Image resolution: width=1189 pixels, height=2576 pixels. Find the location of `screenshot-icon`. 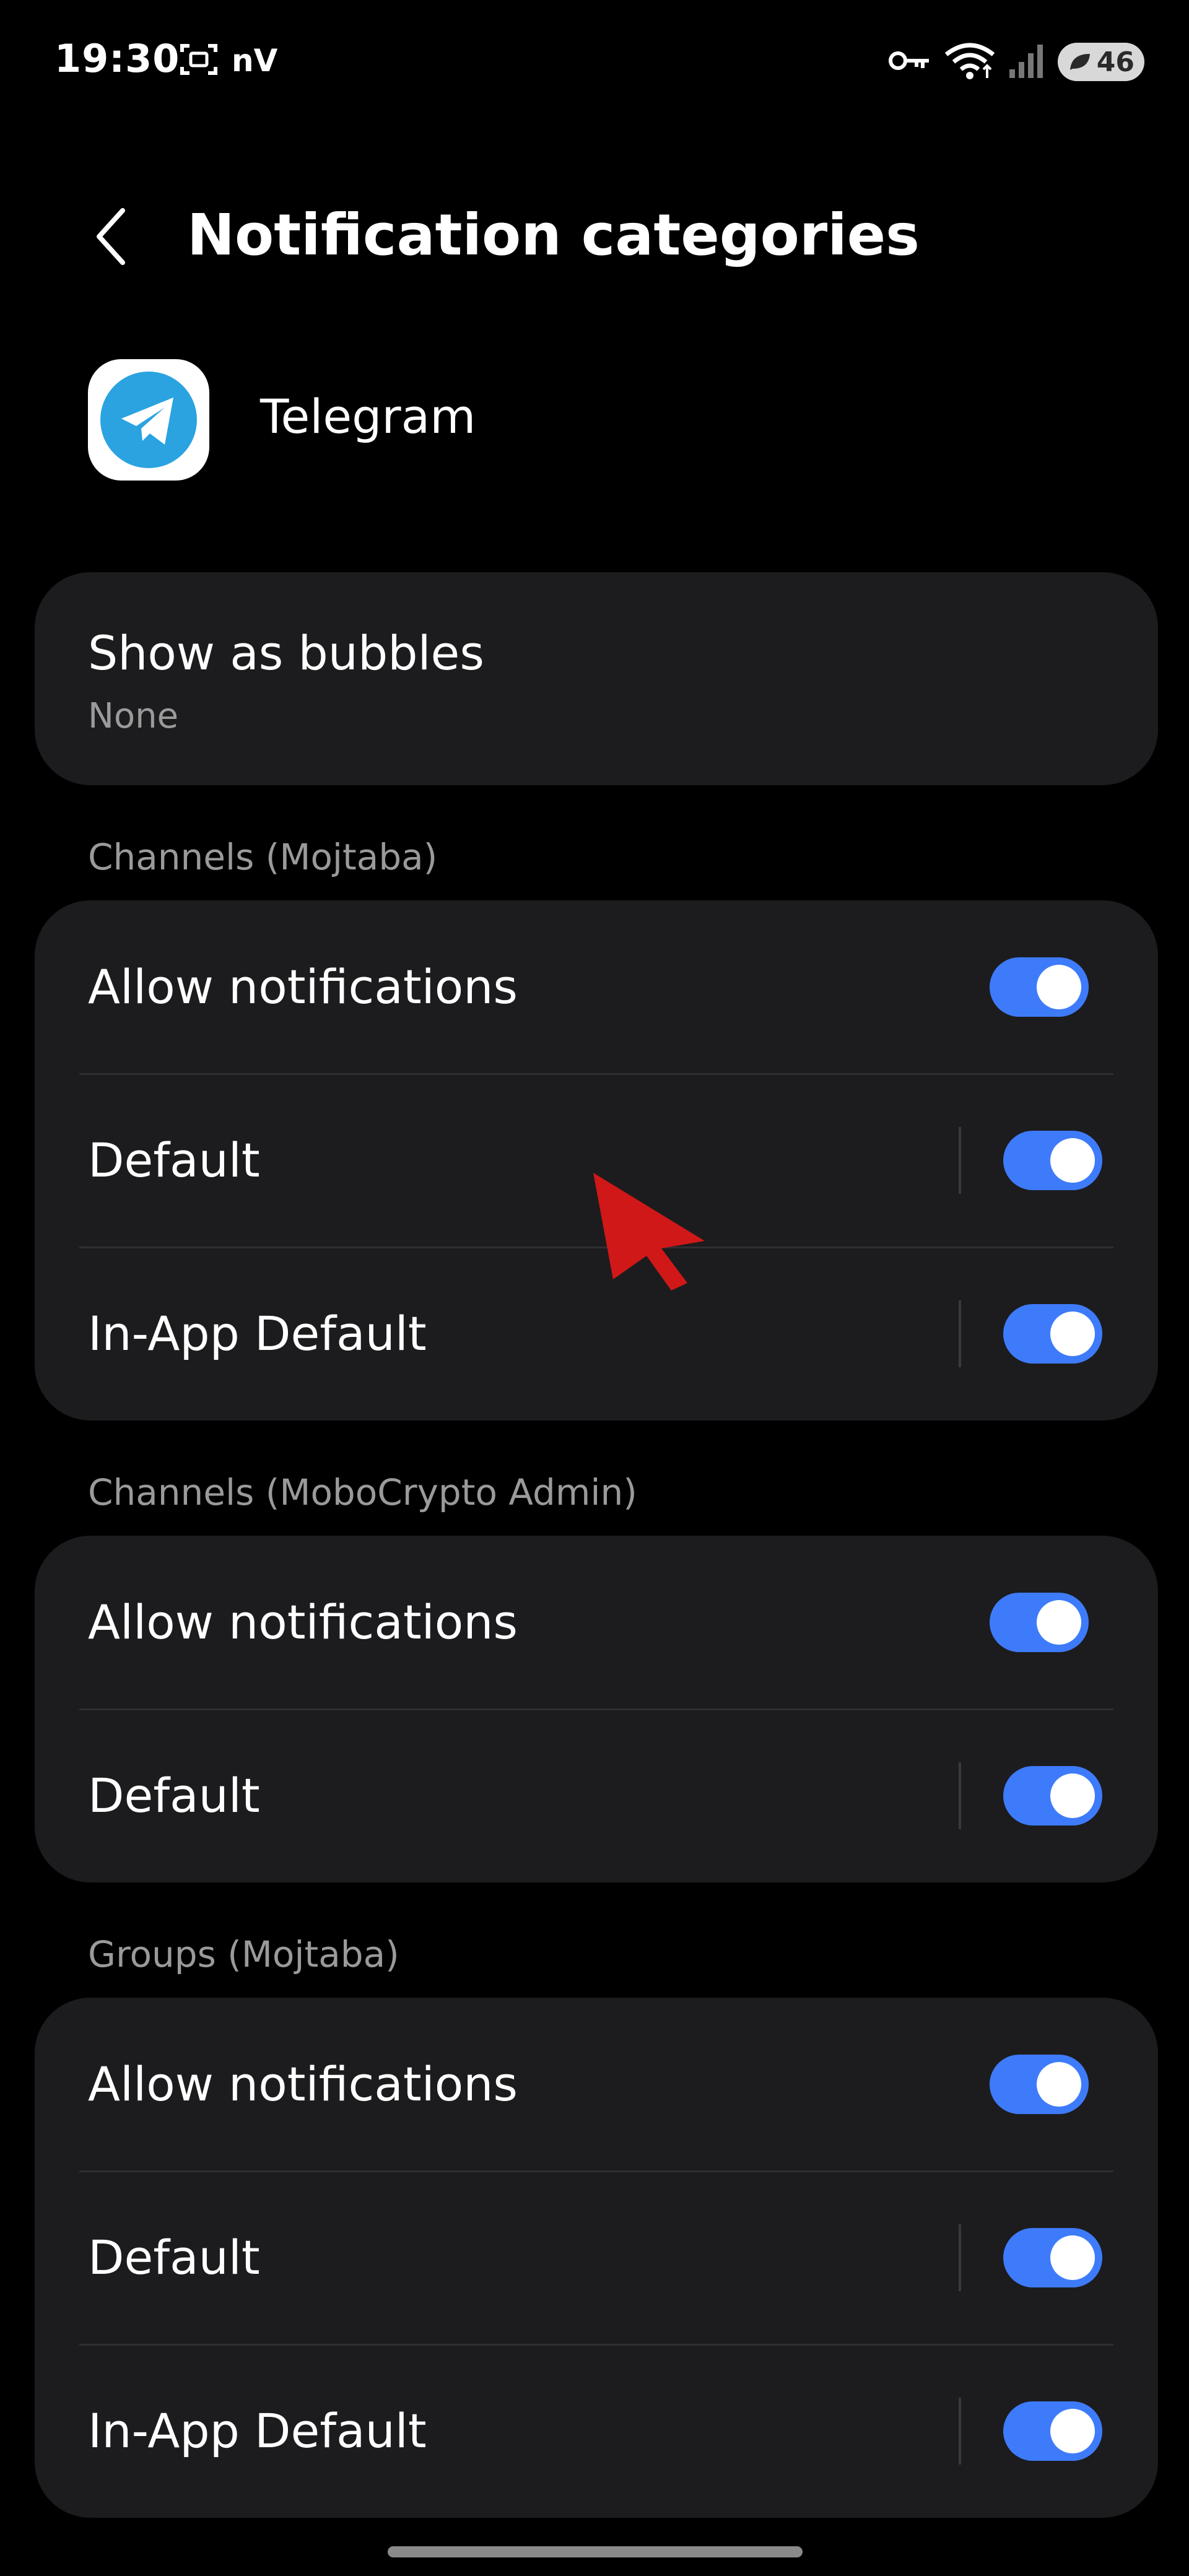

screenshot-icon is located at coordinates (199, 60).